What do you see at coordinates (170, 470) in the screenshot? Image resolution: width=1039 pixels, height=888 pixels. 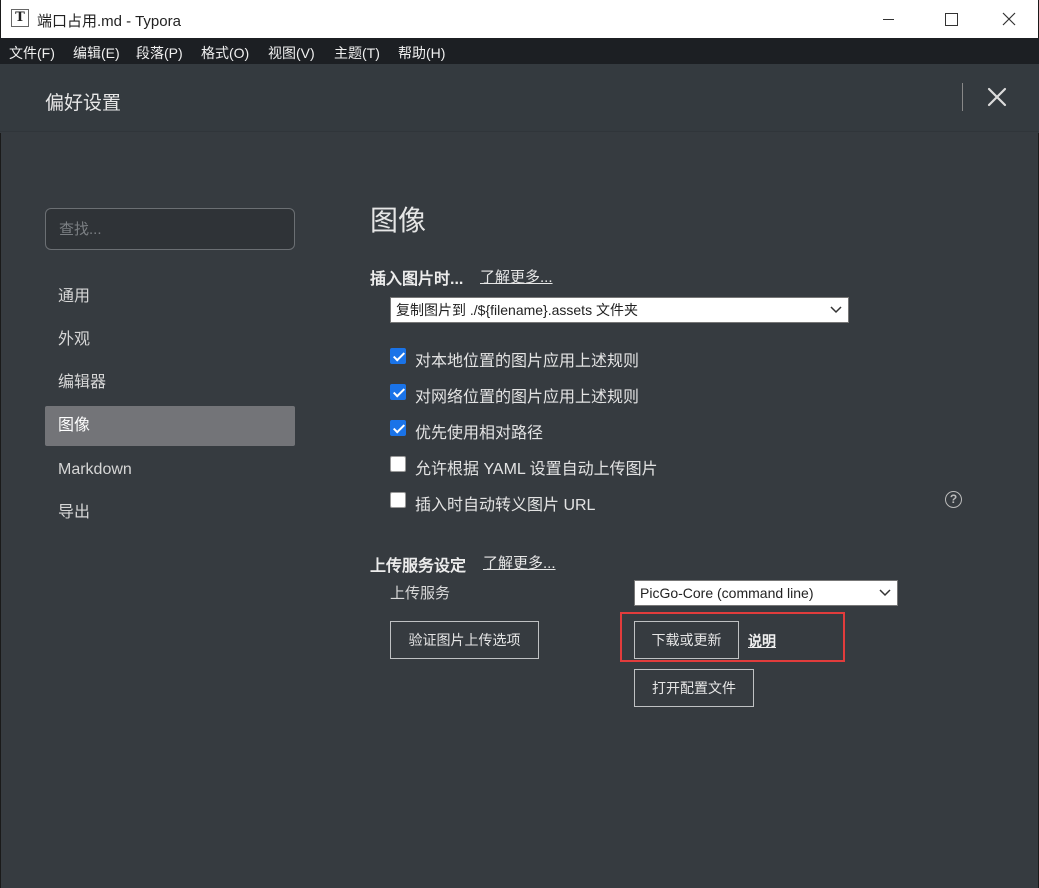 I see `nav-item-markdown: Markdown` at bounding box center [170, 470].